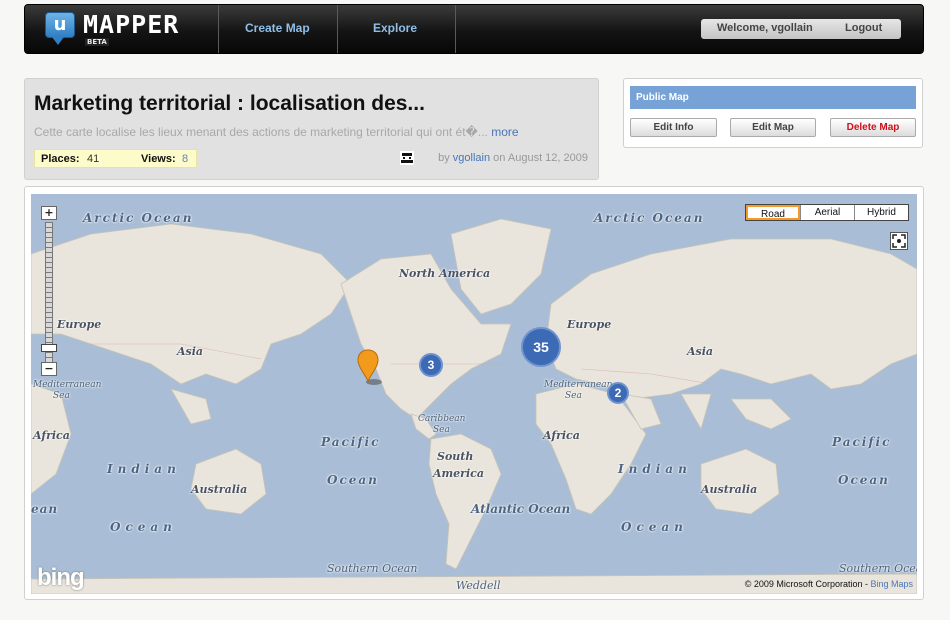  Describe the element at coordinates (444, 158) in the screenshot. I see `by-text: by` at that location.